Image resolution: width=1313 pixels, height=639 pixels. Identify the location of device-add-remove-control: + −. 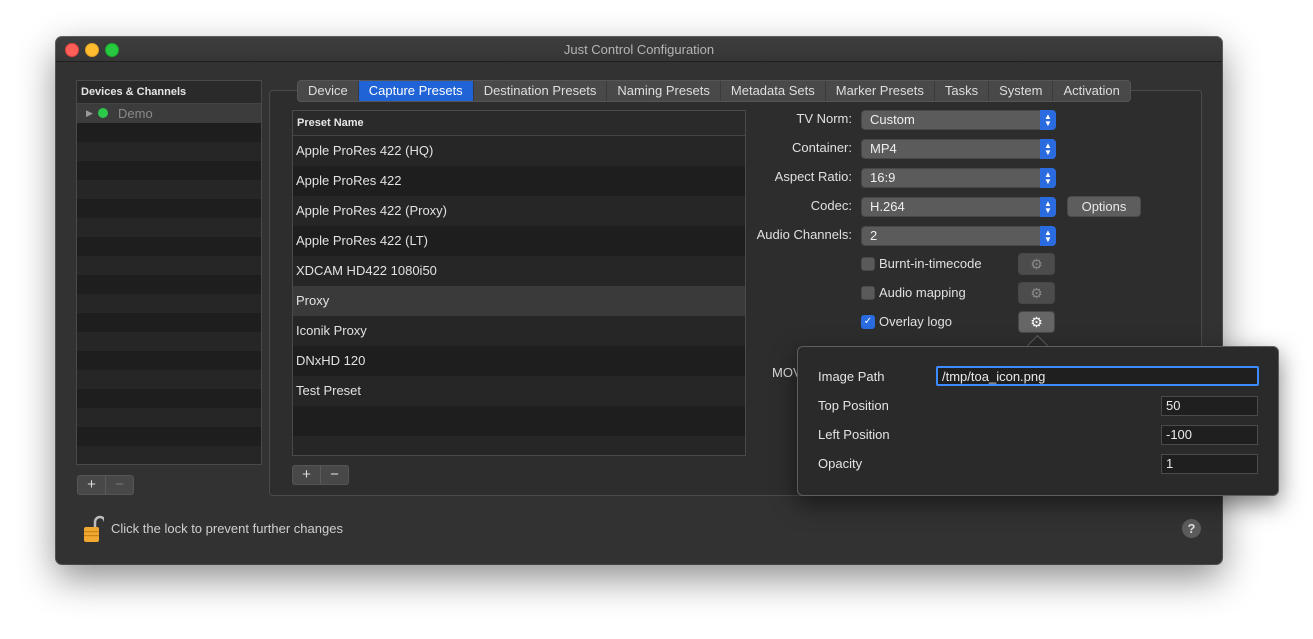
(105, 485).